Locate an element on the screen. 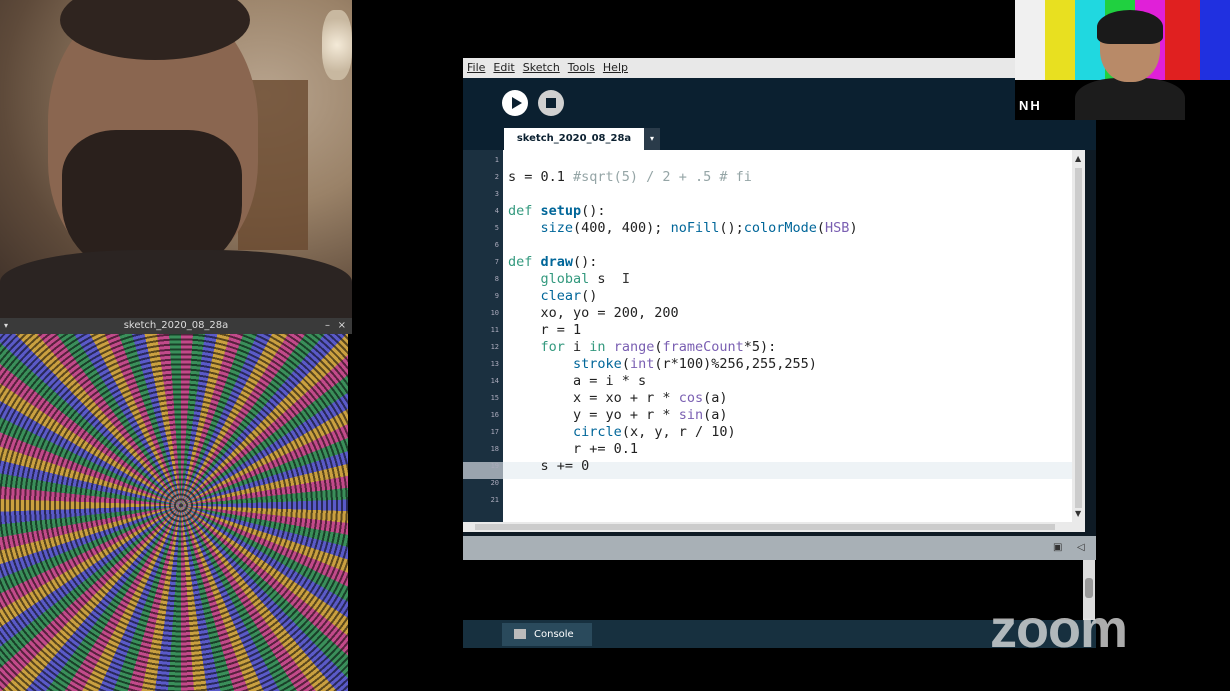  code-line-13: stroke(int(r*100)%256,255,255) is located at coordinates (695, 364).